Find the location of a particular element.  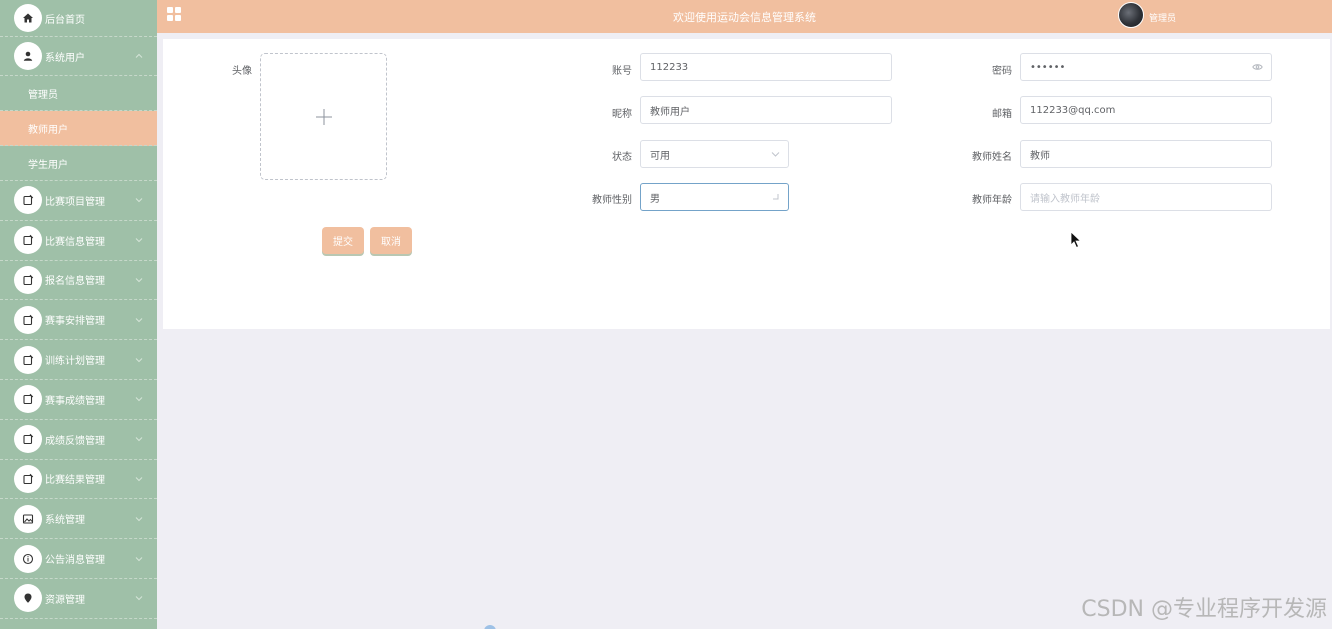

loading-dot is located at coordinates (490, 627).